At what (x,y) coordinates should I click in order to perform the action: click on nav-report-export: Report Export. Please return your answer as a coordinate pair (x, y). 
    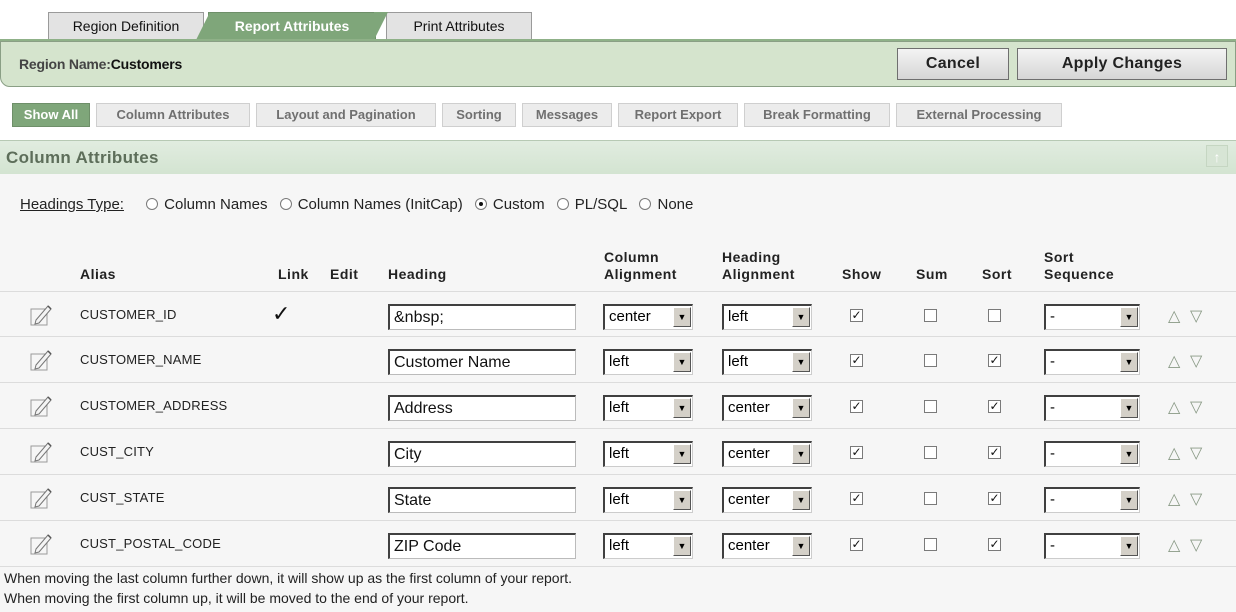
    Looking at the image, I should click on (678, 115).